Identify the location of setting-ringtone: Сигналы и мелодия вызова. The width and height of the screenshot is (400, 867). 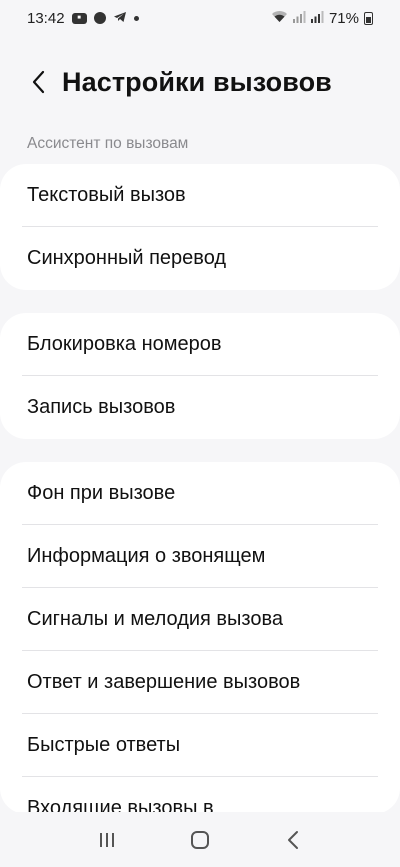
(200, 619).